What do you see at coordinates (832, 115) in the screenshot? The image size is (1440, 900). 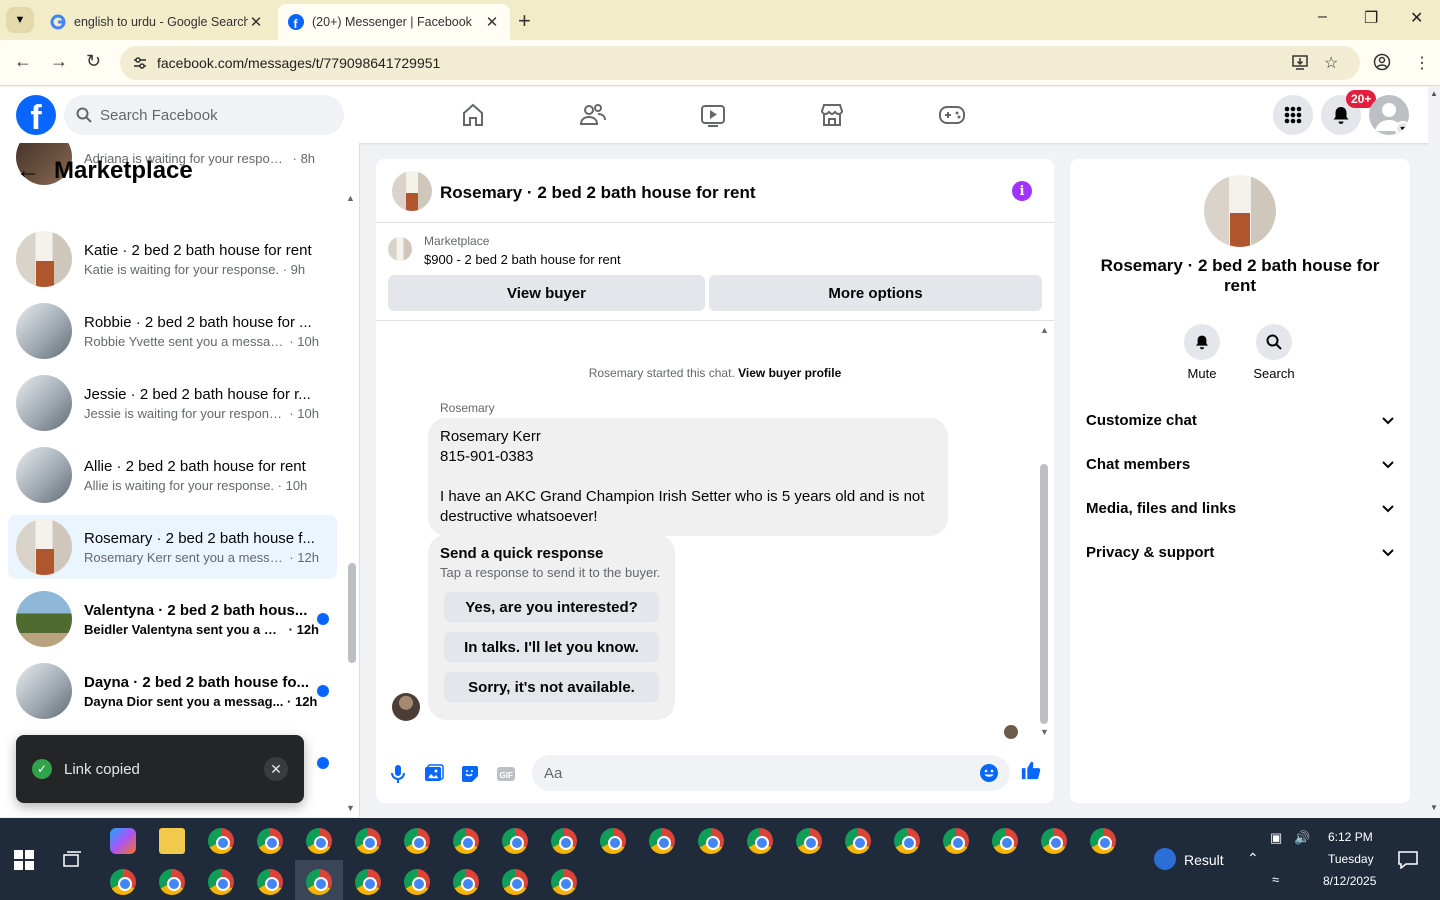 I see `marketplace-icon` at bounding box center [832, 115].